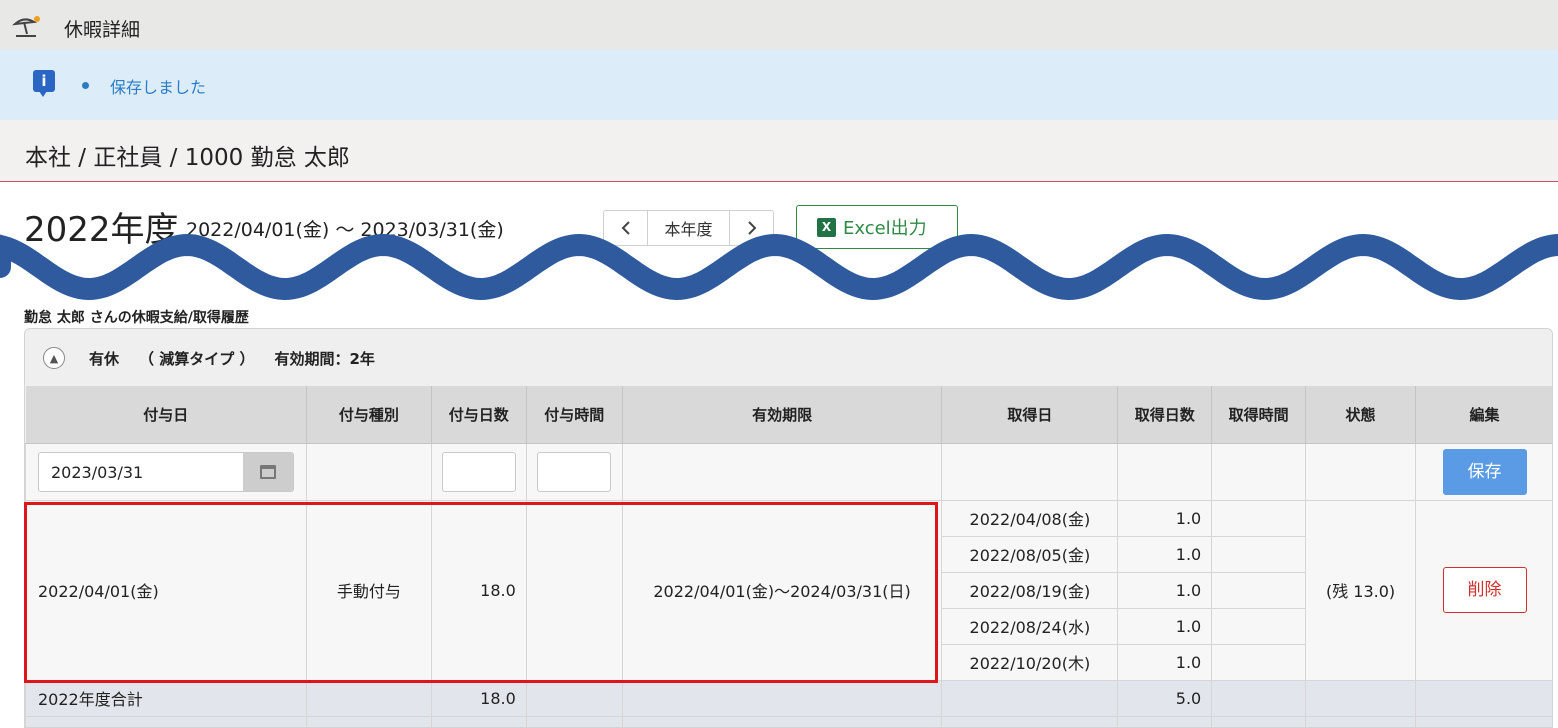 Image resolution: width=1558 pixels, height=728 pixels. What do you see at coordinates (324, 358) in the screenshot?
I see `leave-validity: 有効期間：2年` at bounding box center [324, 358].